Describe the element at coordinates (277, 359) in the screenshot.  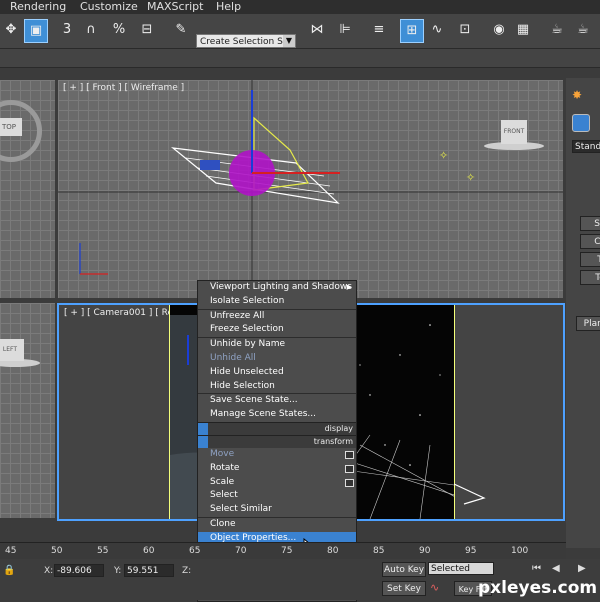
I see `menu-item-unhide-all: Unhide All` at that location.